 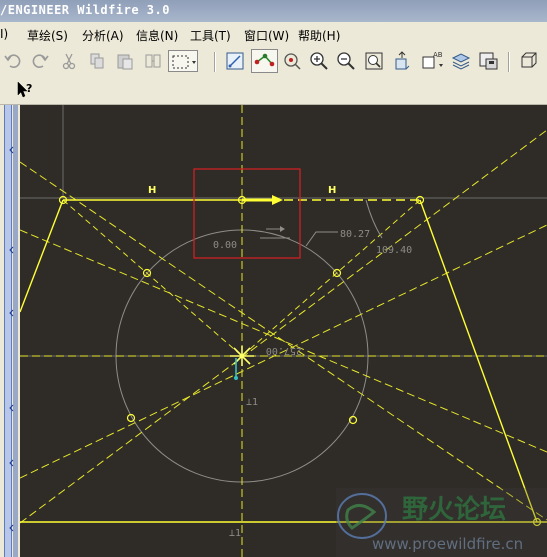 What do you see at coordinates (11, 339) in the screenshot?
I see `sidebar-arrows` at bounding box center [11, 339].